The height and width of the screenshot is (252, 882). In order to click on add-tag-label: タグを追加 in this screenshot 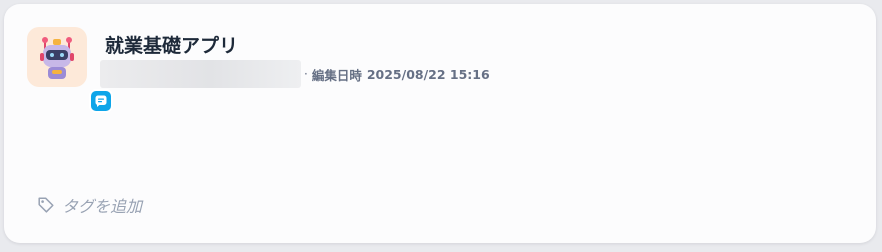, I will do `click(102, 206)`.